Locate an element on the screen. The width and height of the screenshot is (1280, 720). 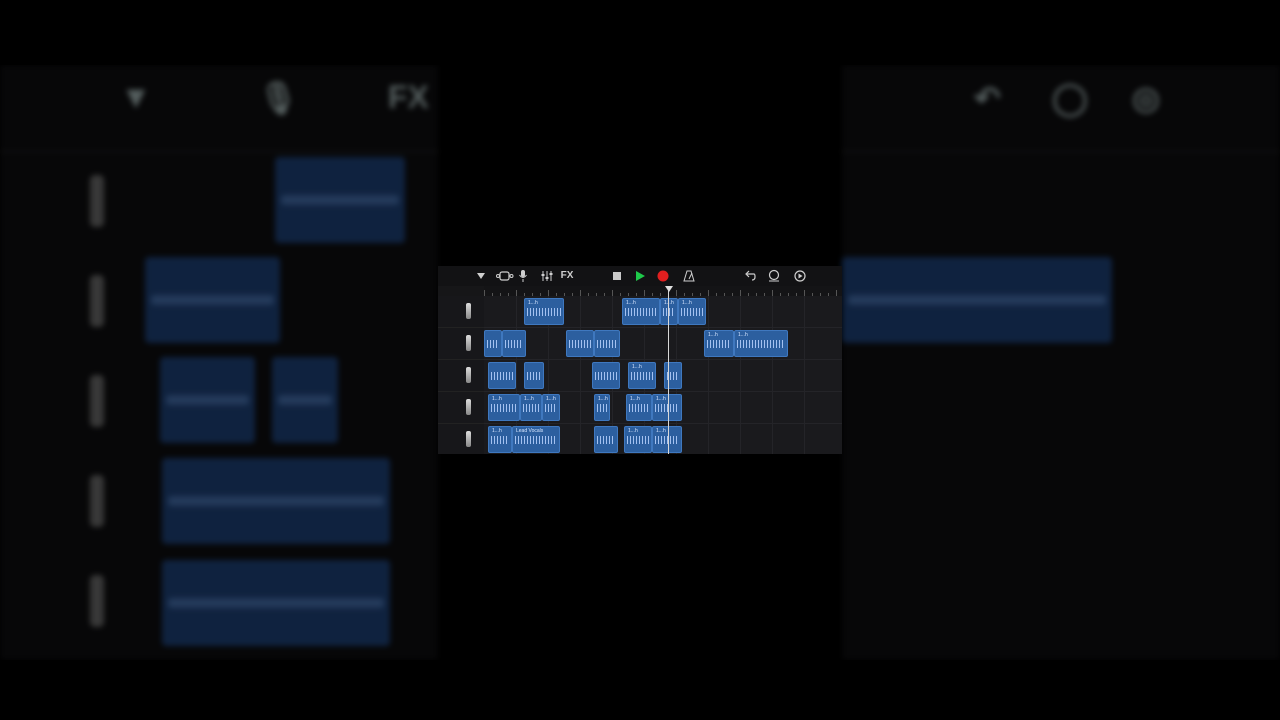
track-lane: 1...h 1...h 1...h 1...h is located at coordinates (663, 312).